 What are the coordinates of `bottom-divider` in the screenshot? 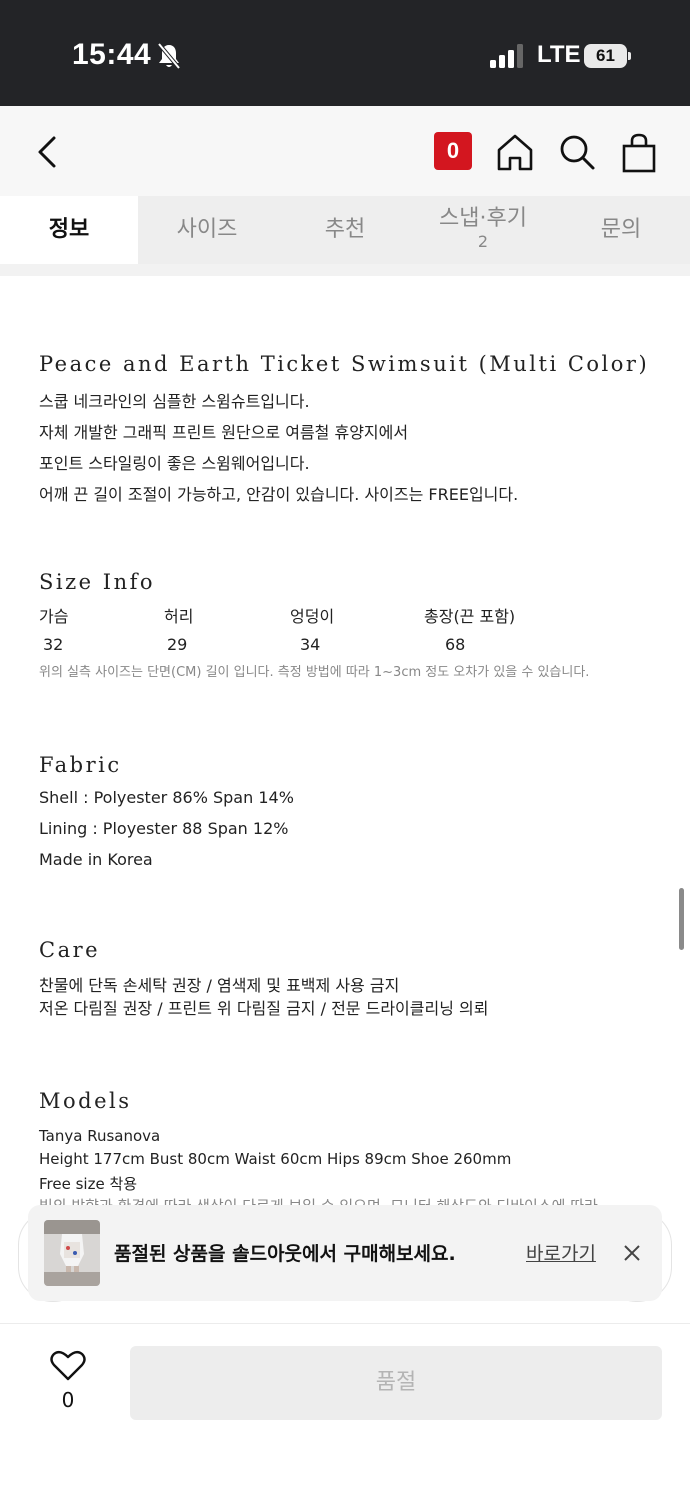 It's located at (345, 1323).